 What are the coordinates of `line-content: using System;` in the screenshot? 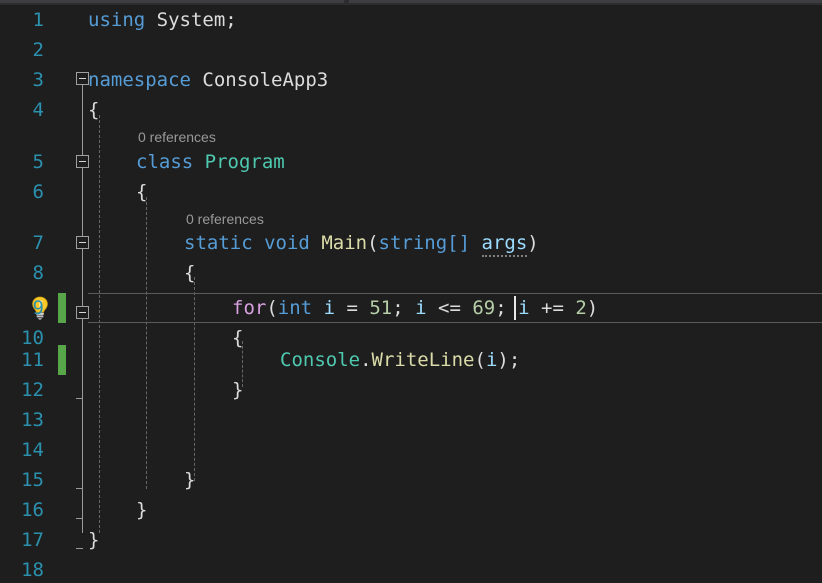 It's located at (162, 20).